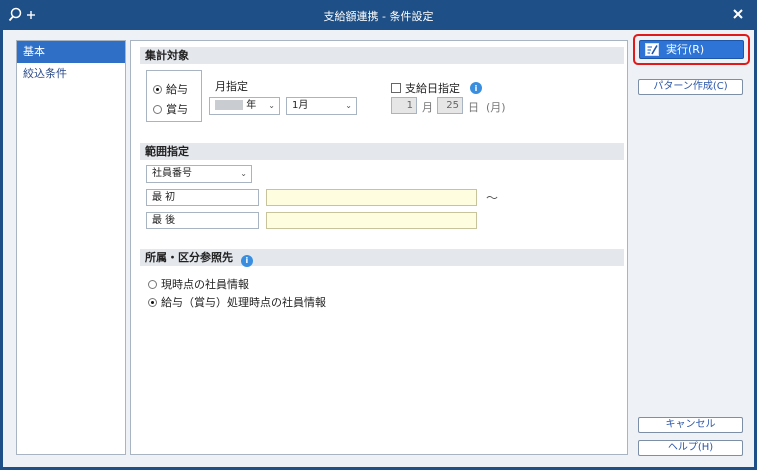  I want to click on close-icon, so click(738, 14).